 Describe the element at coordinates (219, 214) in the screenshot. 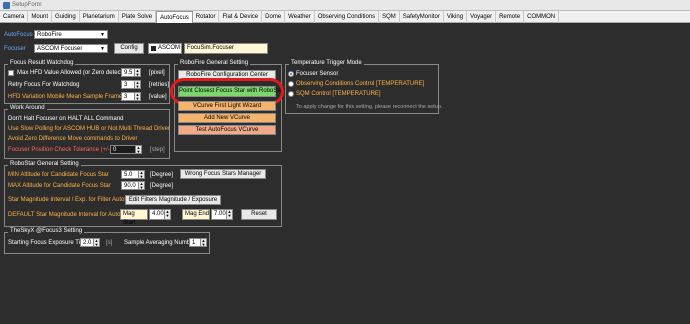

I see `mag-end-input: 7.00` at that location.